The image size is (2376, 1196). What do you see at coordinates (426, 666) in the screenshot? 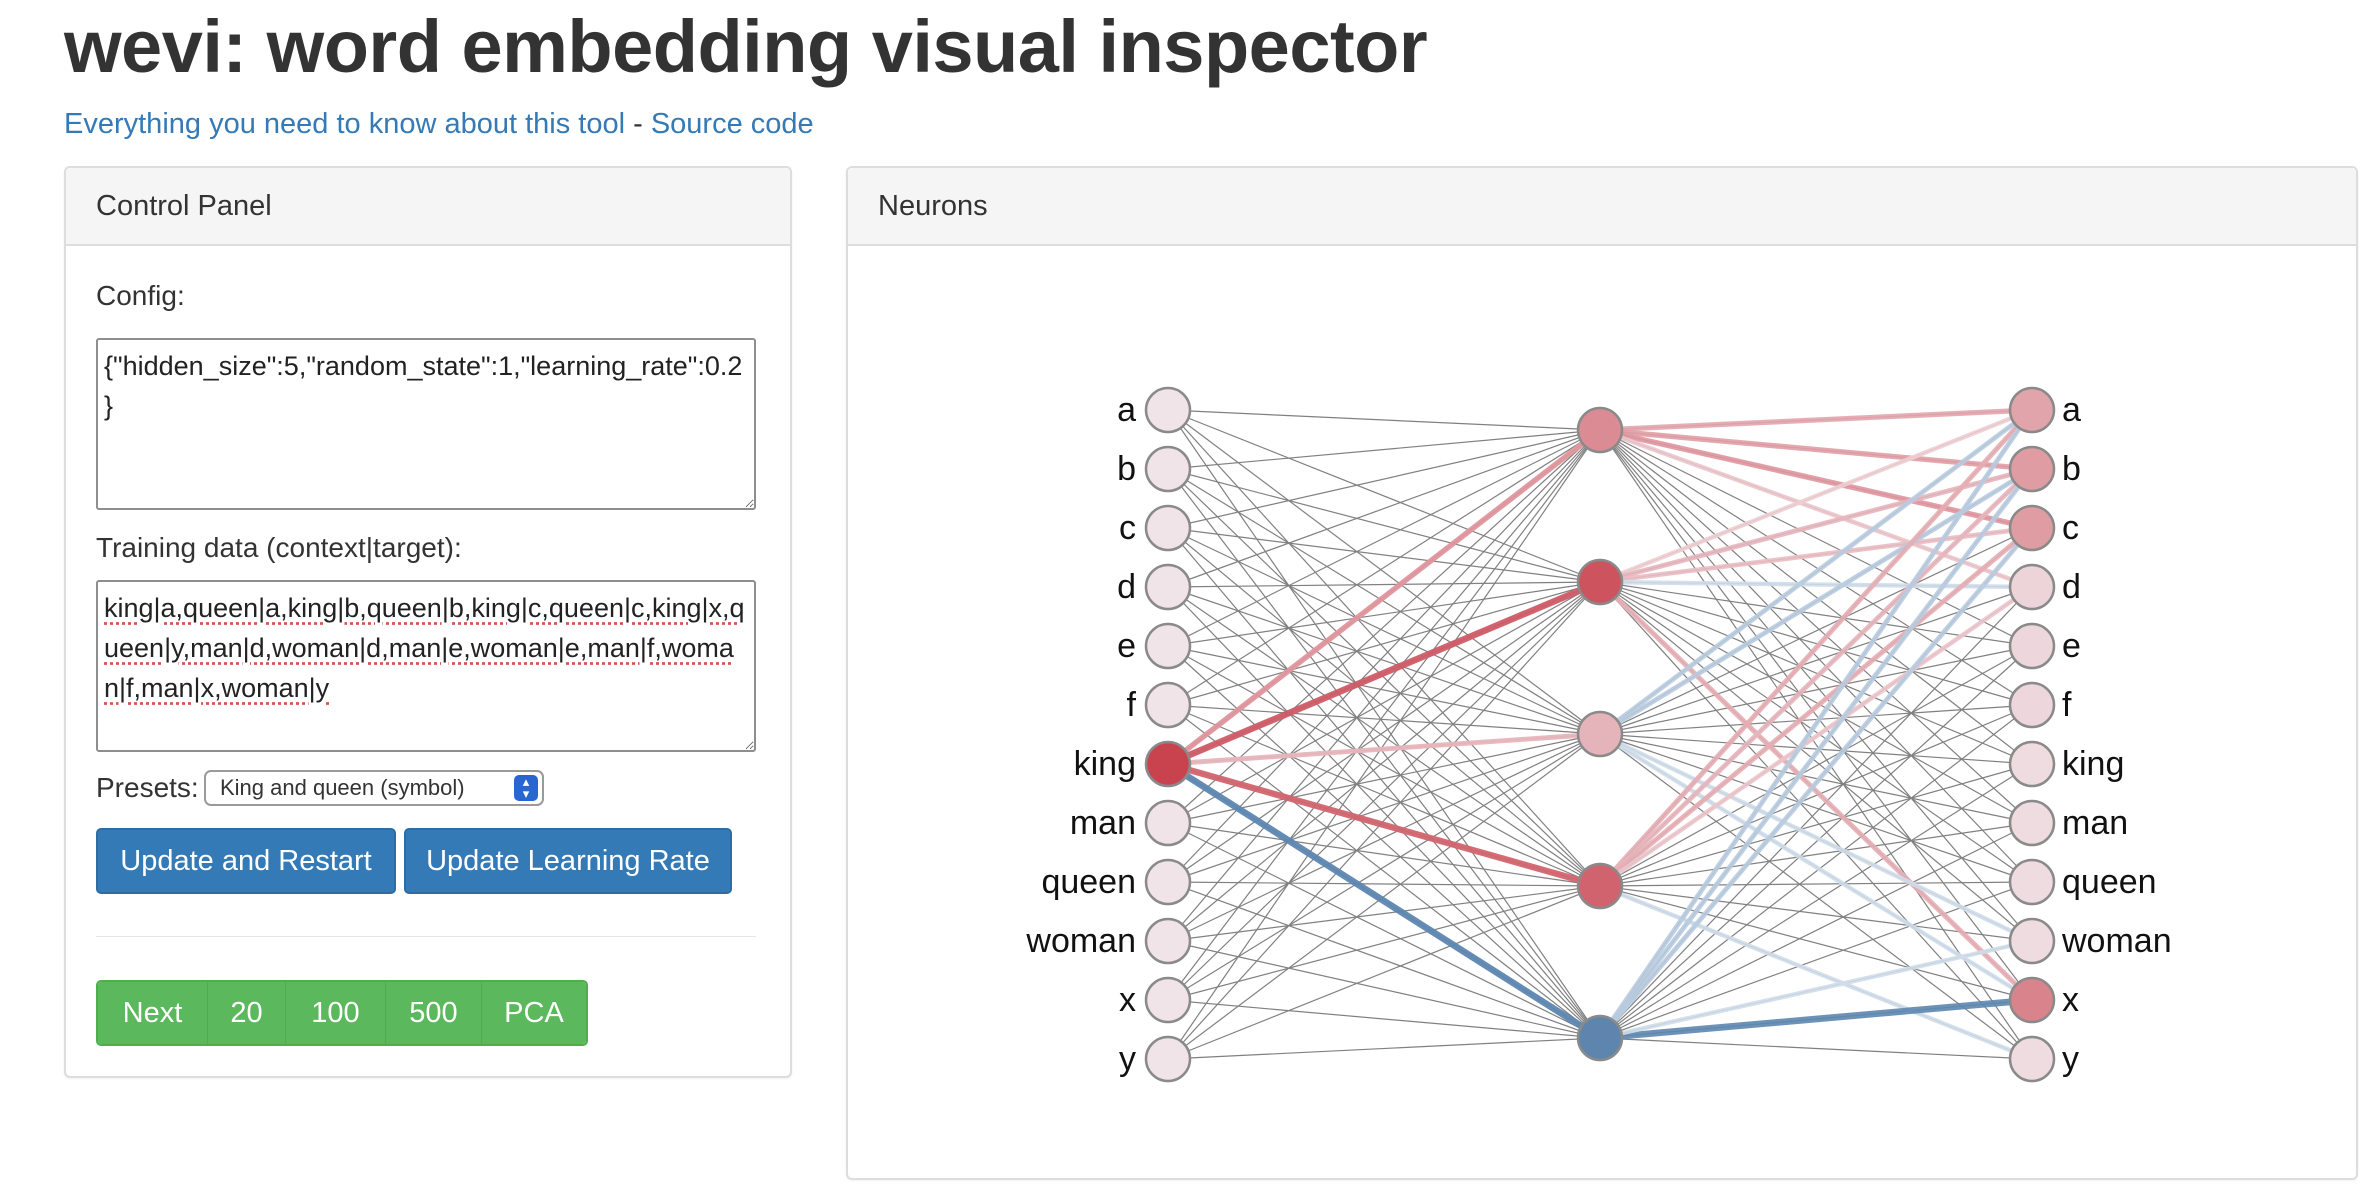
I see `training-data-textarea` at bounding box center [426, 666].